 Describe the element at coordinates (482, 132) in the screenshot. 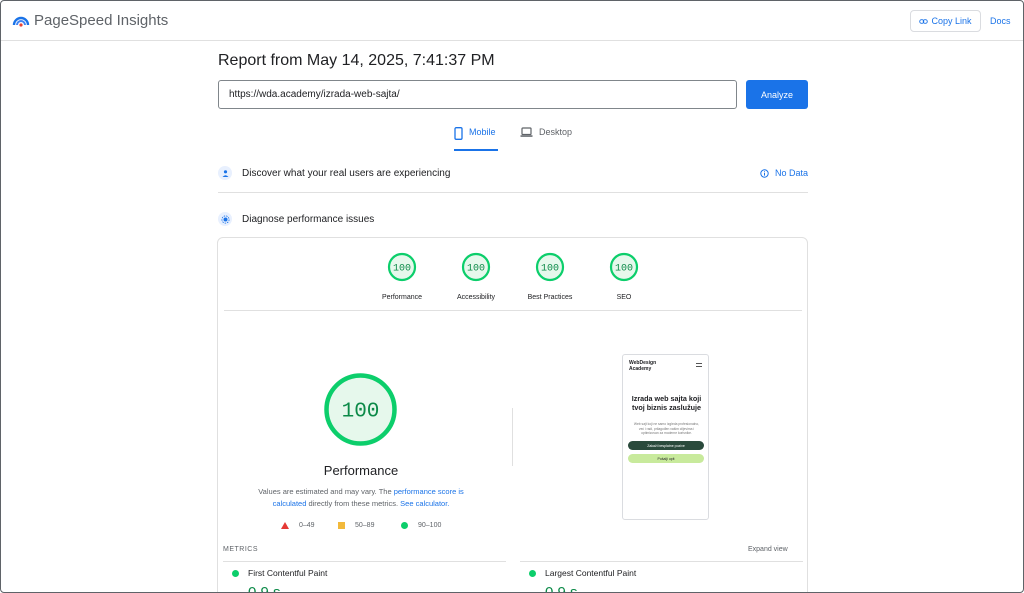

I see `tab-mobile-label: Mobile` at that location.